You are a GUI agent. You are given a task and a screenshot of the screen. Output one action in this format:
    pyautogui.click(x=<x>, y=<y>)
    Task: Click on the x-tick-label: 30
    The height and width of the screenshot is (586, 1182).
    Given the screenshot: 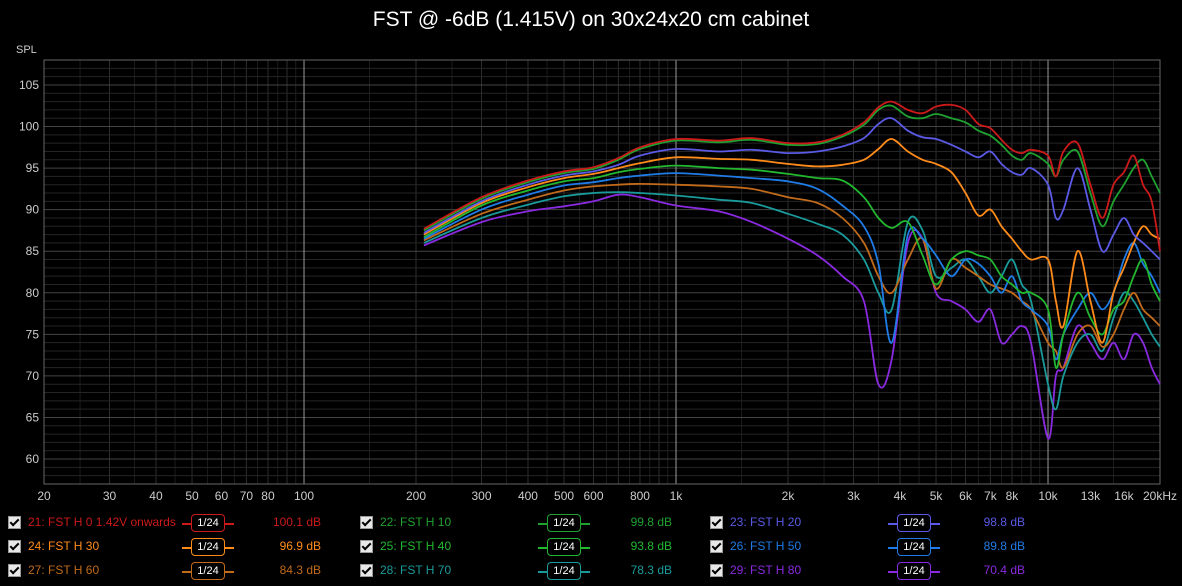 What is the action you would take?
    pyautogui.click(x=110, y=496)
    